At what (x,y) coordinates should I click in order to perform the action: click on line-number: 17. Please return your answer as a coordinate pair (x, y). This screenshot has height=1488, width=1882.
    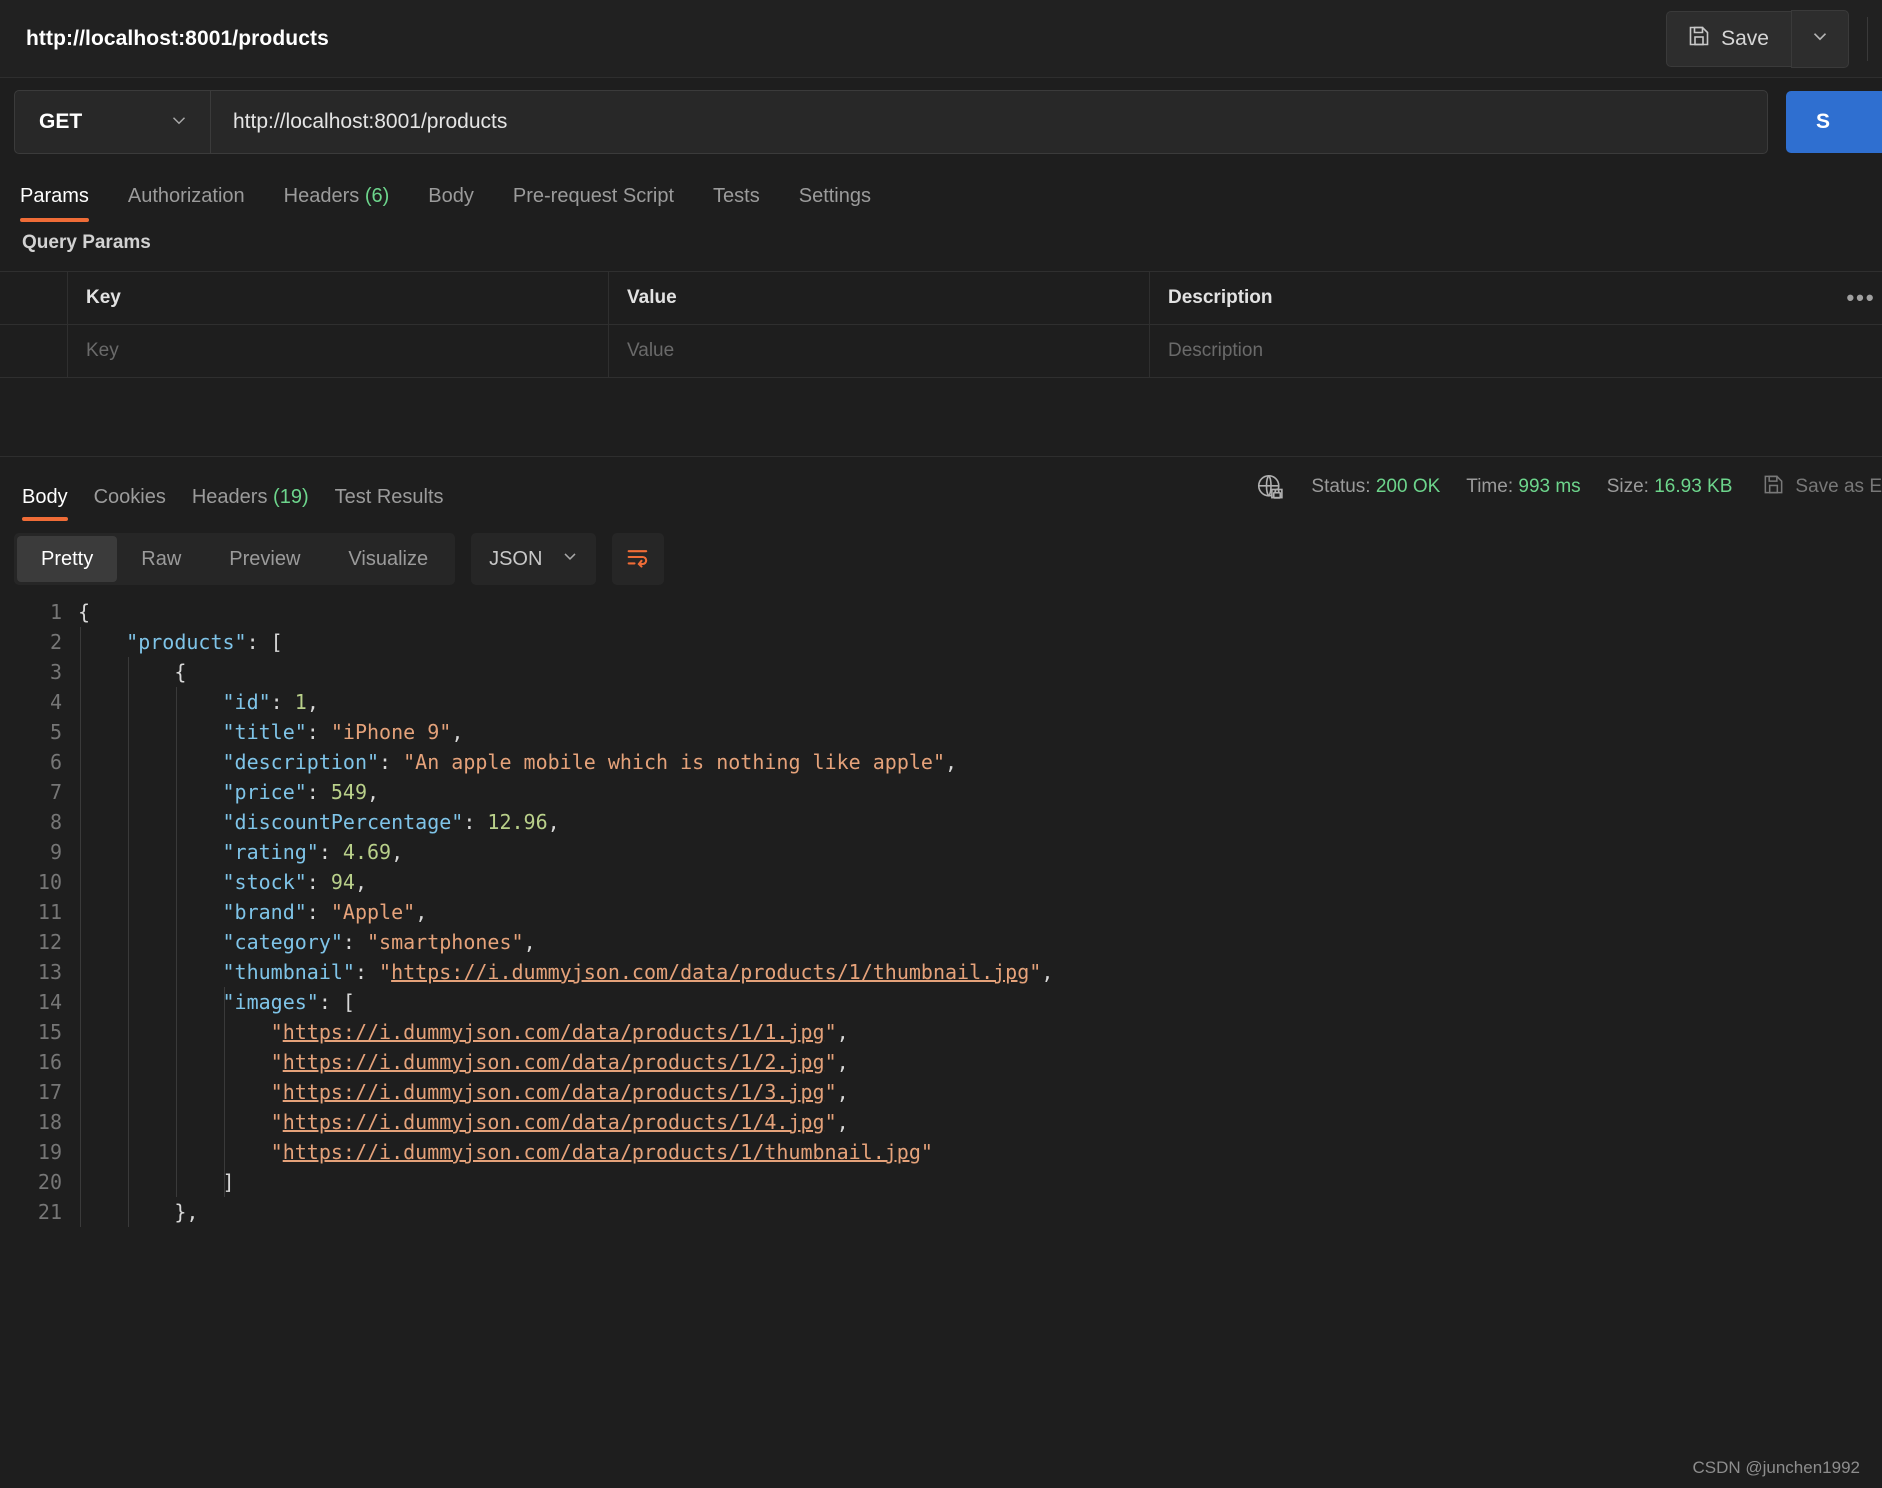
    Looking at the image, I should click on (49, 1092).